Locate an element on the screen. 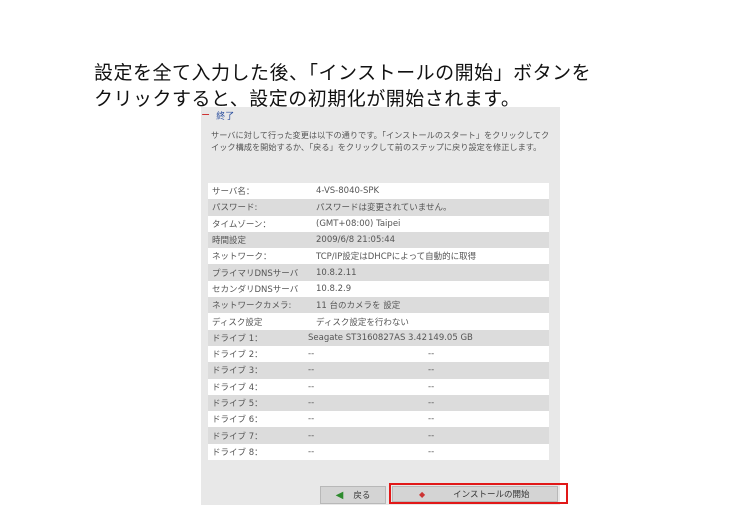  drive-row-5: ドライブ 5： -- -- is located at coordinates (378, 403).